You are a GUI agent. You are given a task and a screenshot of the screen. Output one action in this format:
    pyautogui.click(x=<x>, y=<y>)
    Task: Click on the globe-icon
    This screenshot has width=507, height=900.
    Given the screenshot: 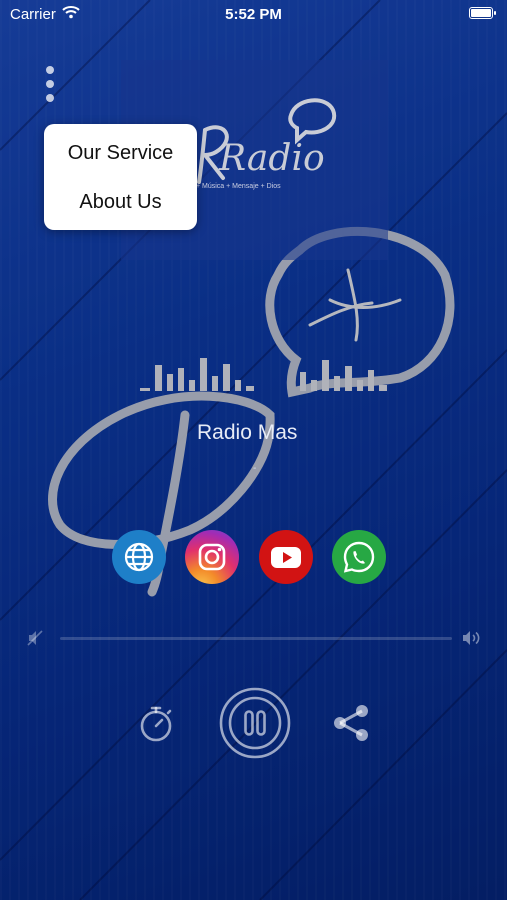 What is the action you would take?
    pyautogui.click(x=139, y=557)
    